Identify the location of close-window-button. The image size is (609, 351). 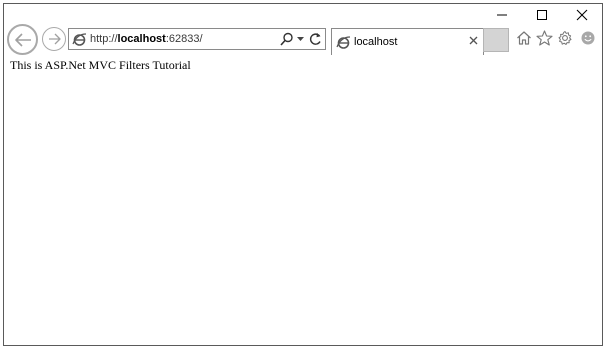
(582, 15).